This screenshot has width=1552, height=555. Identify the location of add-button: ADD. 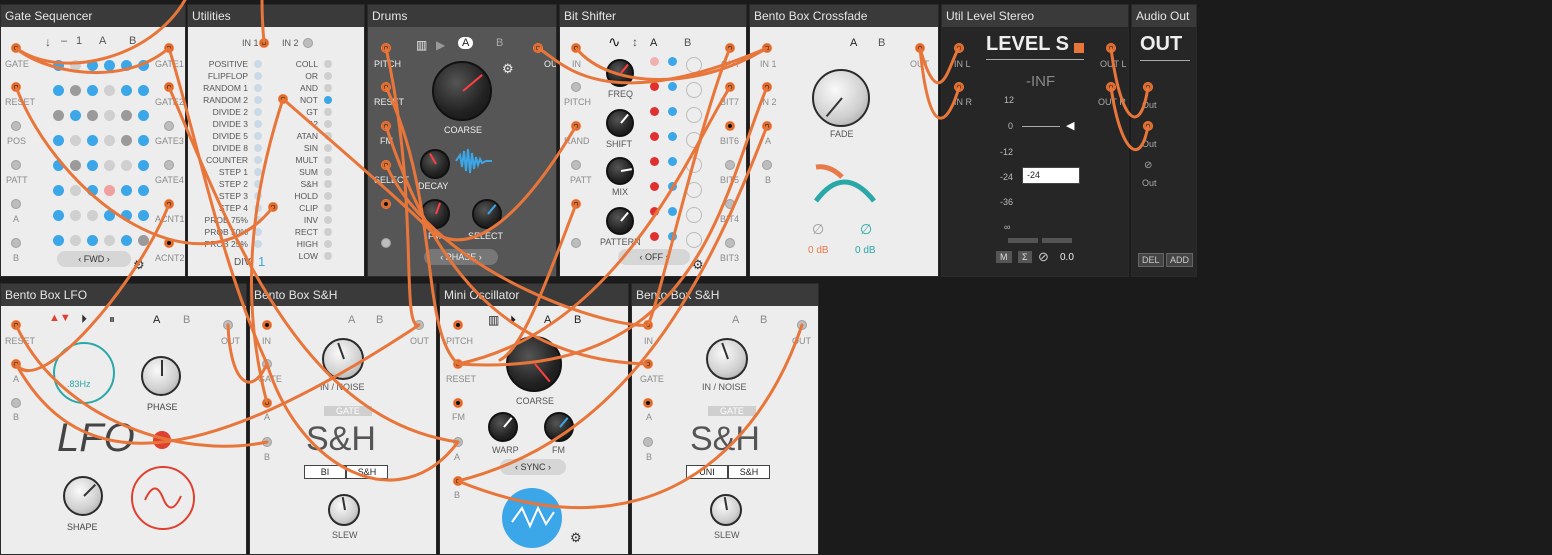
(1180, 260).